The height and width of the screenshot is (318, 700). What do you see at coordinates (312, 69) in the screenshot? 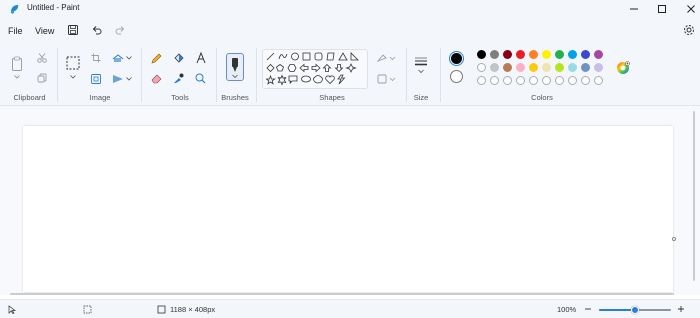
I see `shapes-gallery-icons` at bounding box center [312, 69].